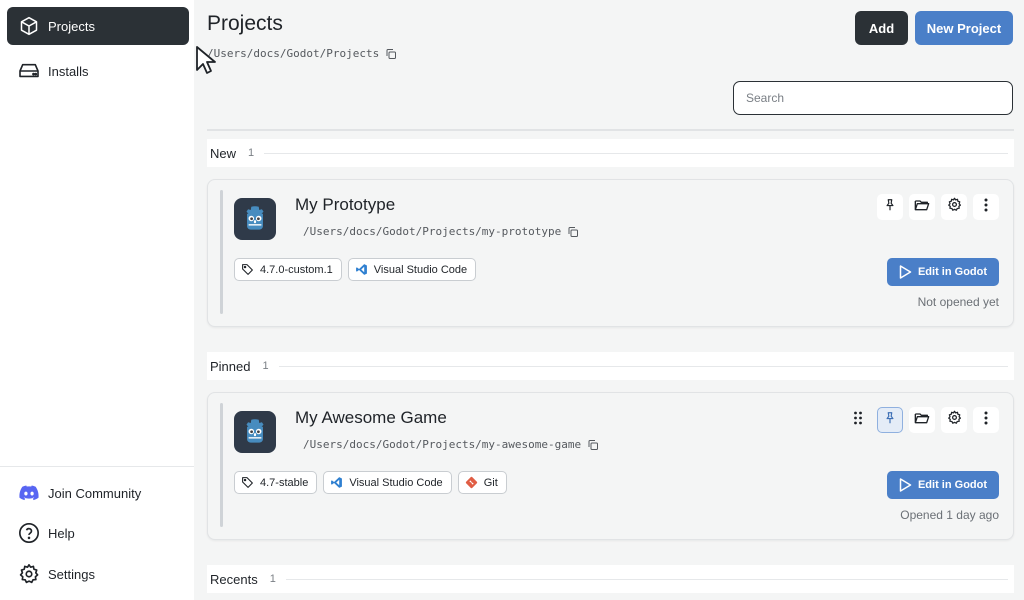  I want to click on project-name: My Awesome Game, so click(371, 417).